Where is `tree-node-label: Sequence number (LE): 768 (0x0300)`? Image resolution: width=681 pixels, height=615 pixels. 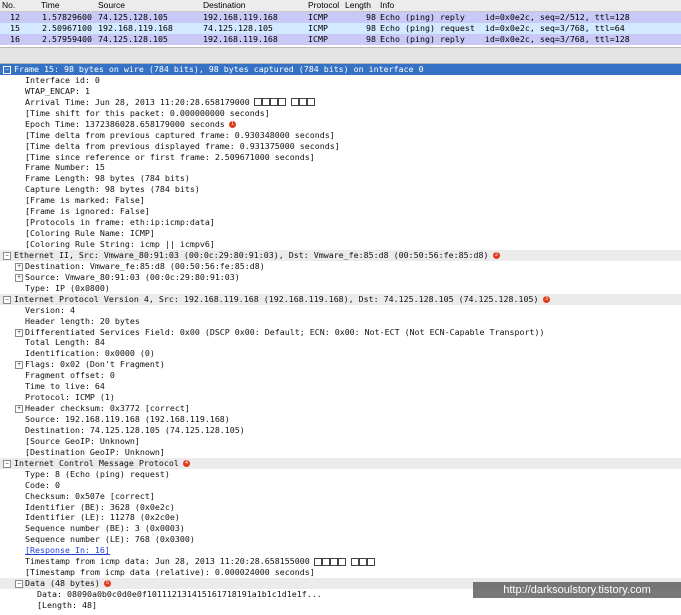 tree-node-label: Sequence number (LE): 768 (0x0300) is located at coordinates (110, 539).